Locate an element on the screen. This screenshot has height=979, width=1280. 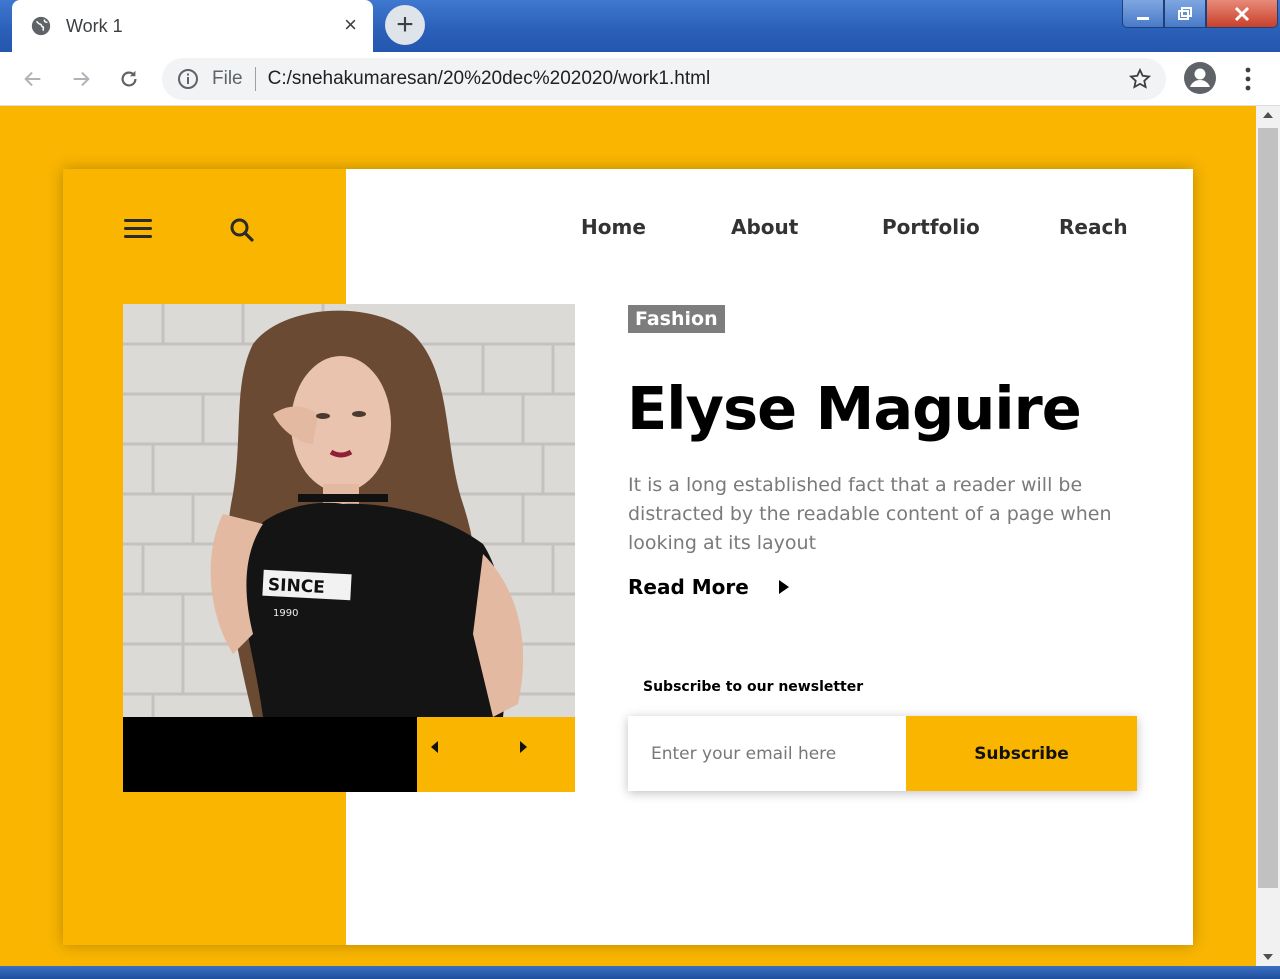
nav-about: About is located at coordinates (764, 227).